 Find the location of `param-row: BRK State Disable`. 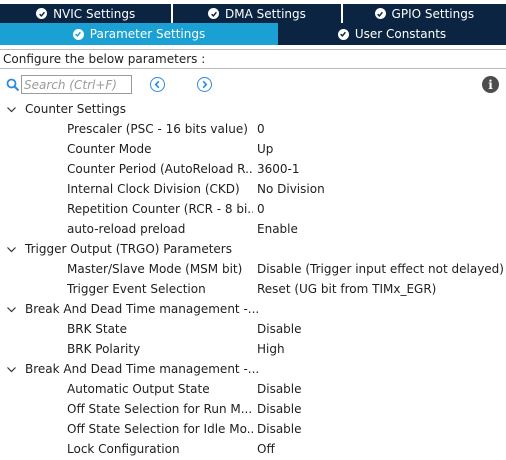

param-row: BRK State Disable is located at coordinates (253, 329).